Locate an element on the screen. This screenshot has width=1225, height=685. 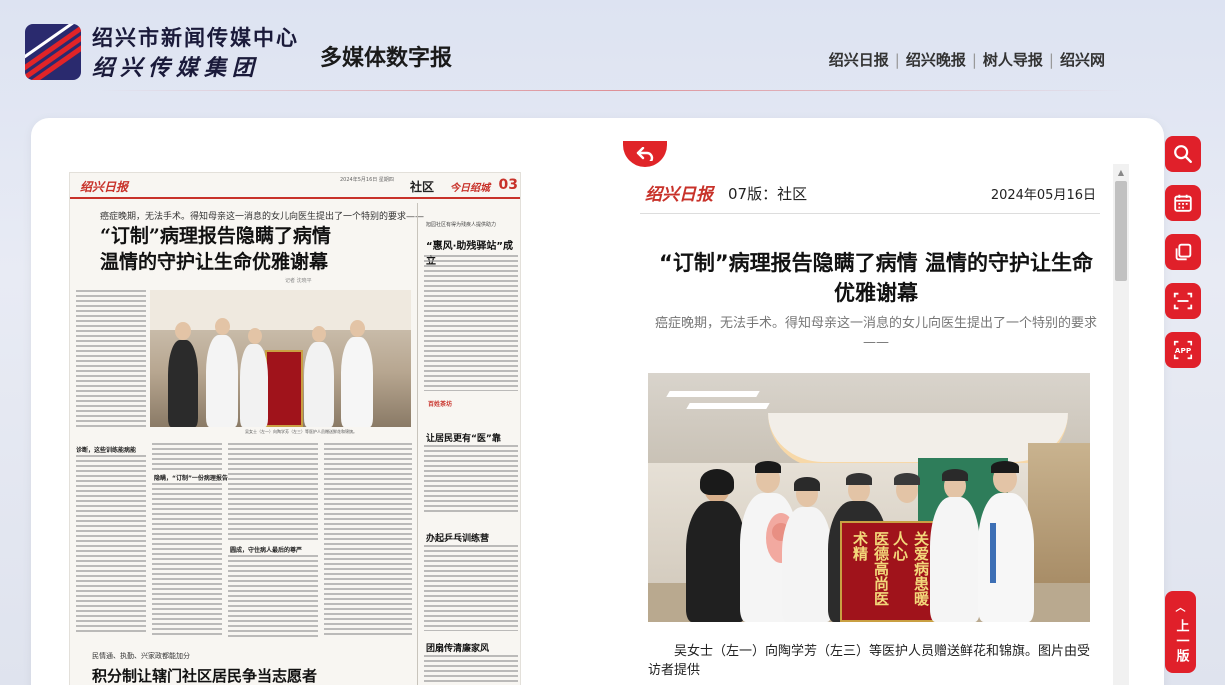
scan-icon is located at coordinates (1183, 301).